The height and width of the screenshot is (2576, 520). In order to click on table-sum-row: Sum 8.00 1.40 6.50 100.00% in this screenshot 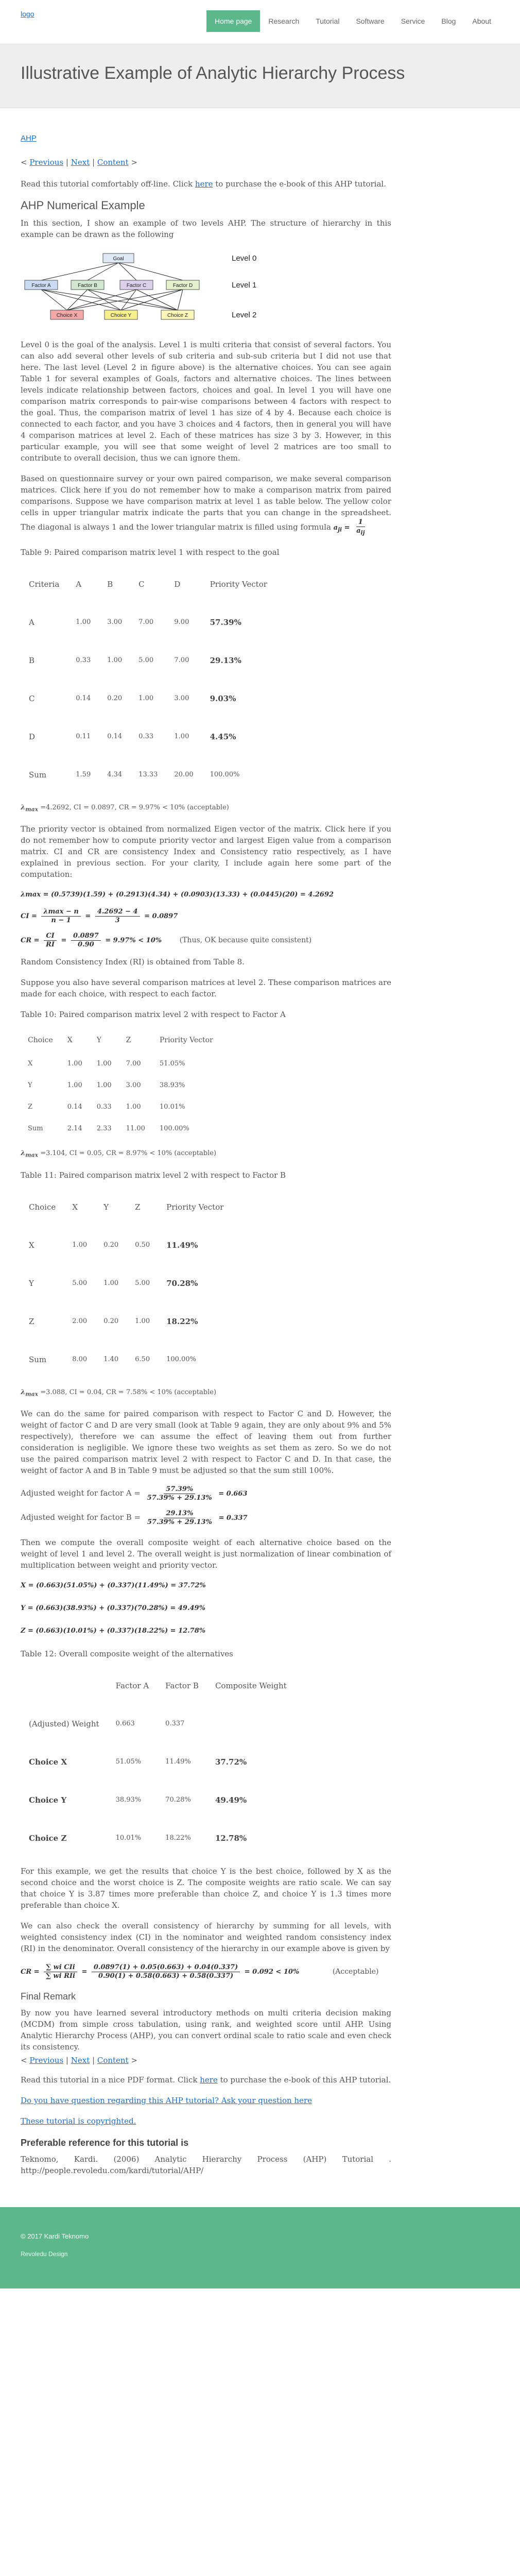, I will do `click(112, 1359)`.